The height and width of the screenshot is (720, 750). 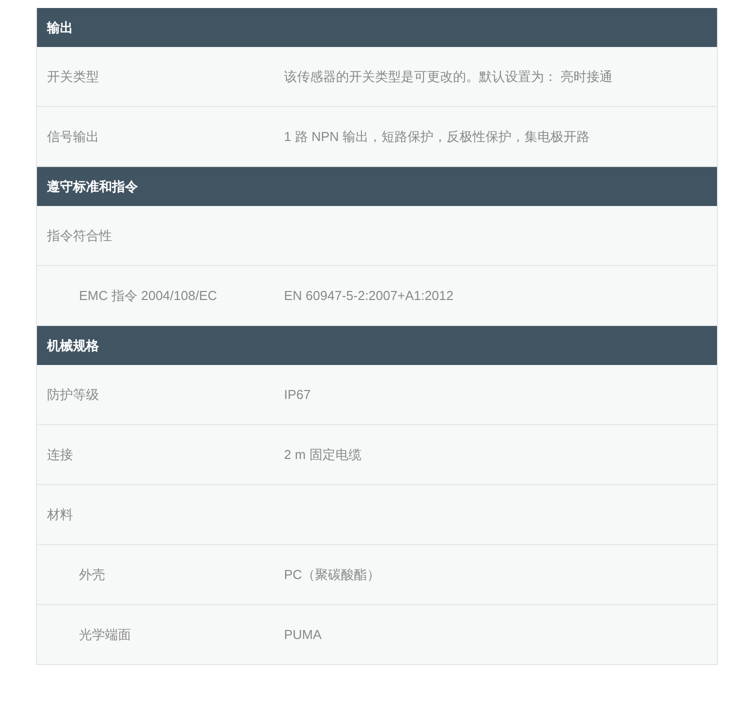 I want to click on spec-label: 光学端面, so click(x=104, y=635).